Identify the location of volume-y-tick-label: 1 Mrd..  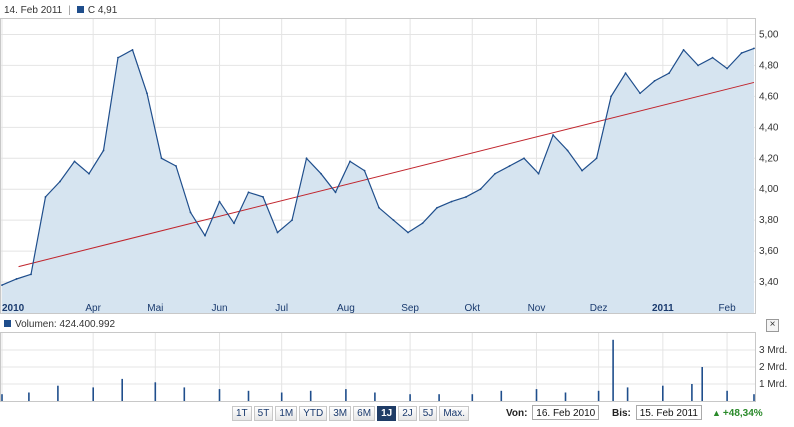
(773, 384).